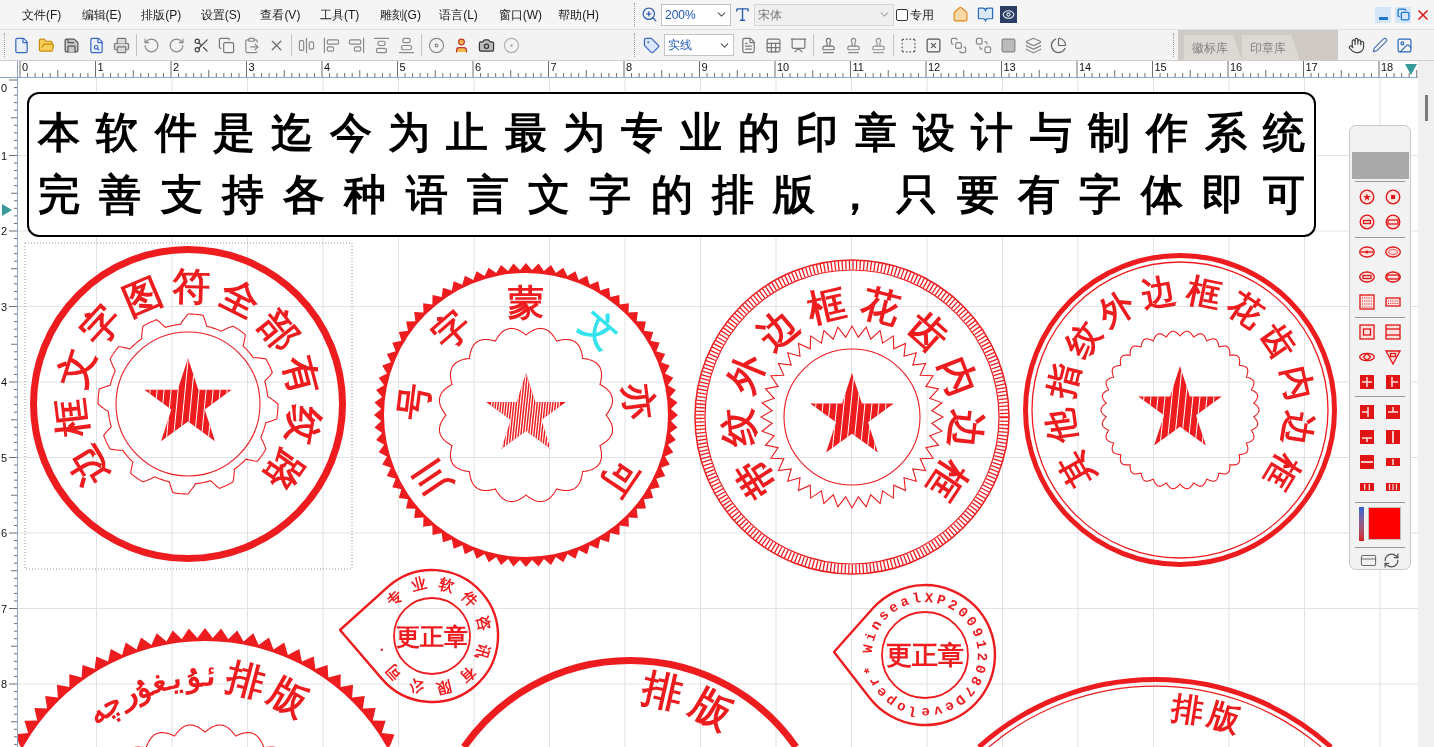 This screenshot has height=747, width=1434. Describe the element at coordinates (462, 14) in the screenshot. I see `menu-item: 语言(L)` at that location.